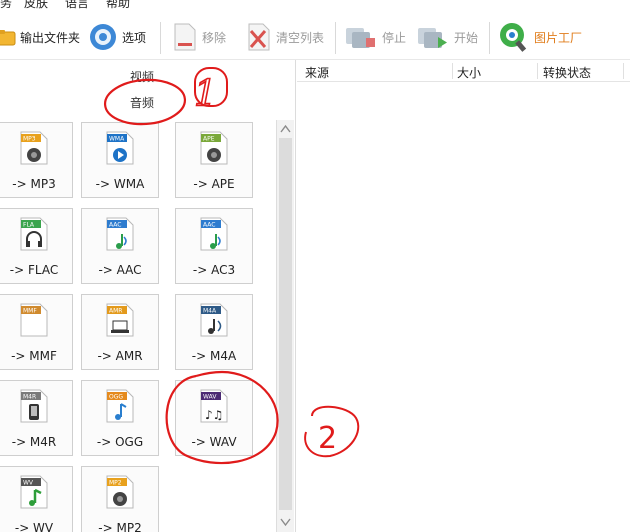 The height and width of the screenshot is (532, 630). Describe the element at coordinates (285, 129) in the screenshot. I see `scroll-up-icon` at that location.